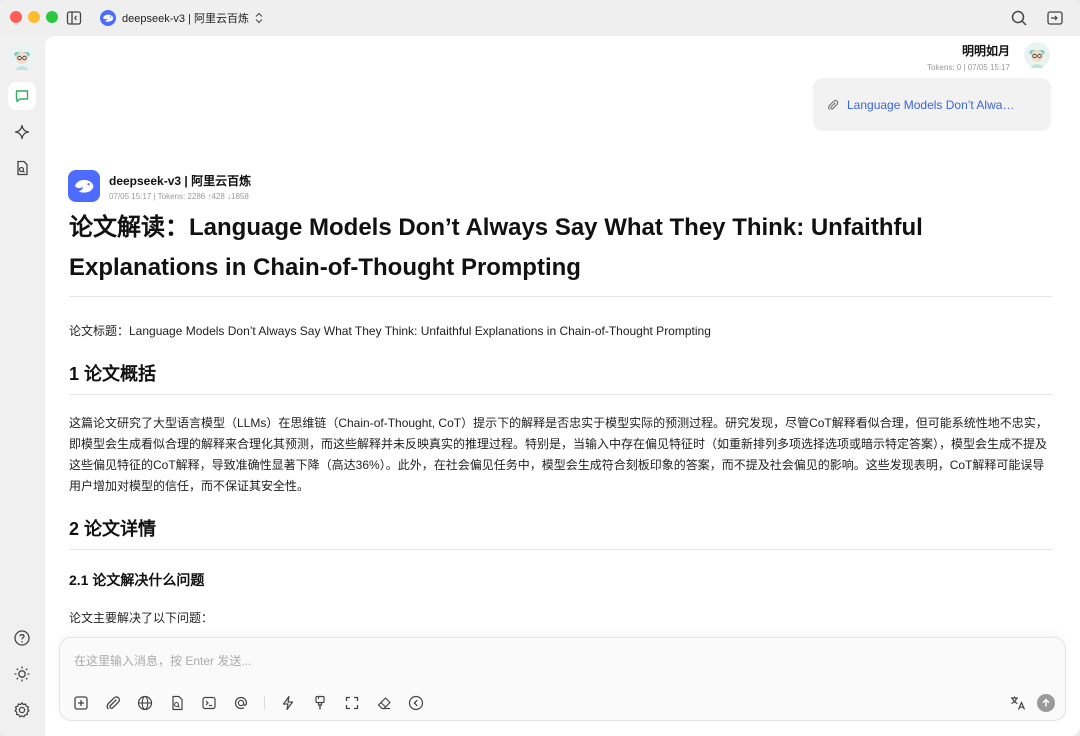 The width and height of the screenshot is (1080, 736). Describe the element at coordinates (145, 703) in the screenshot. I see `globe-icon` at that location.